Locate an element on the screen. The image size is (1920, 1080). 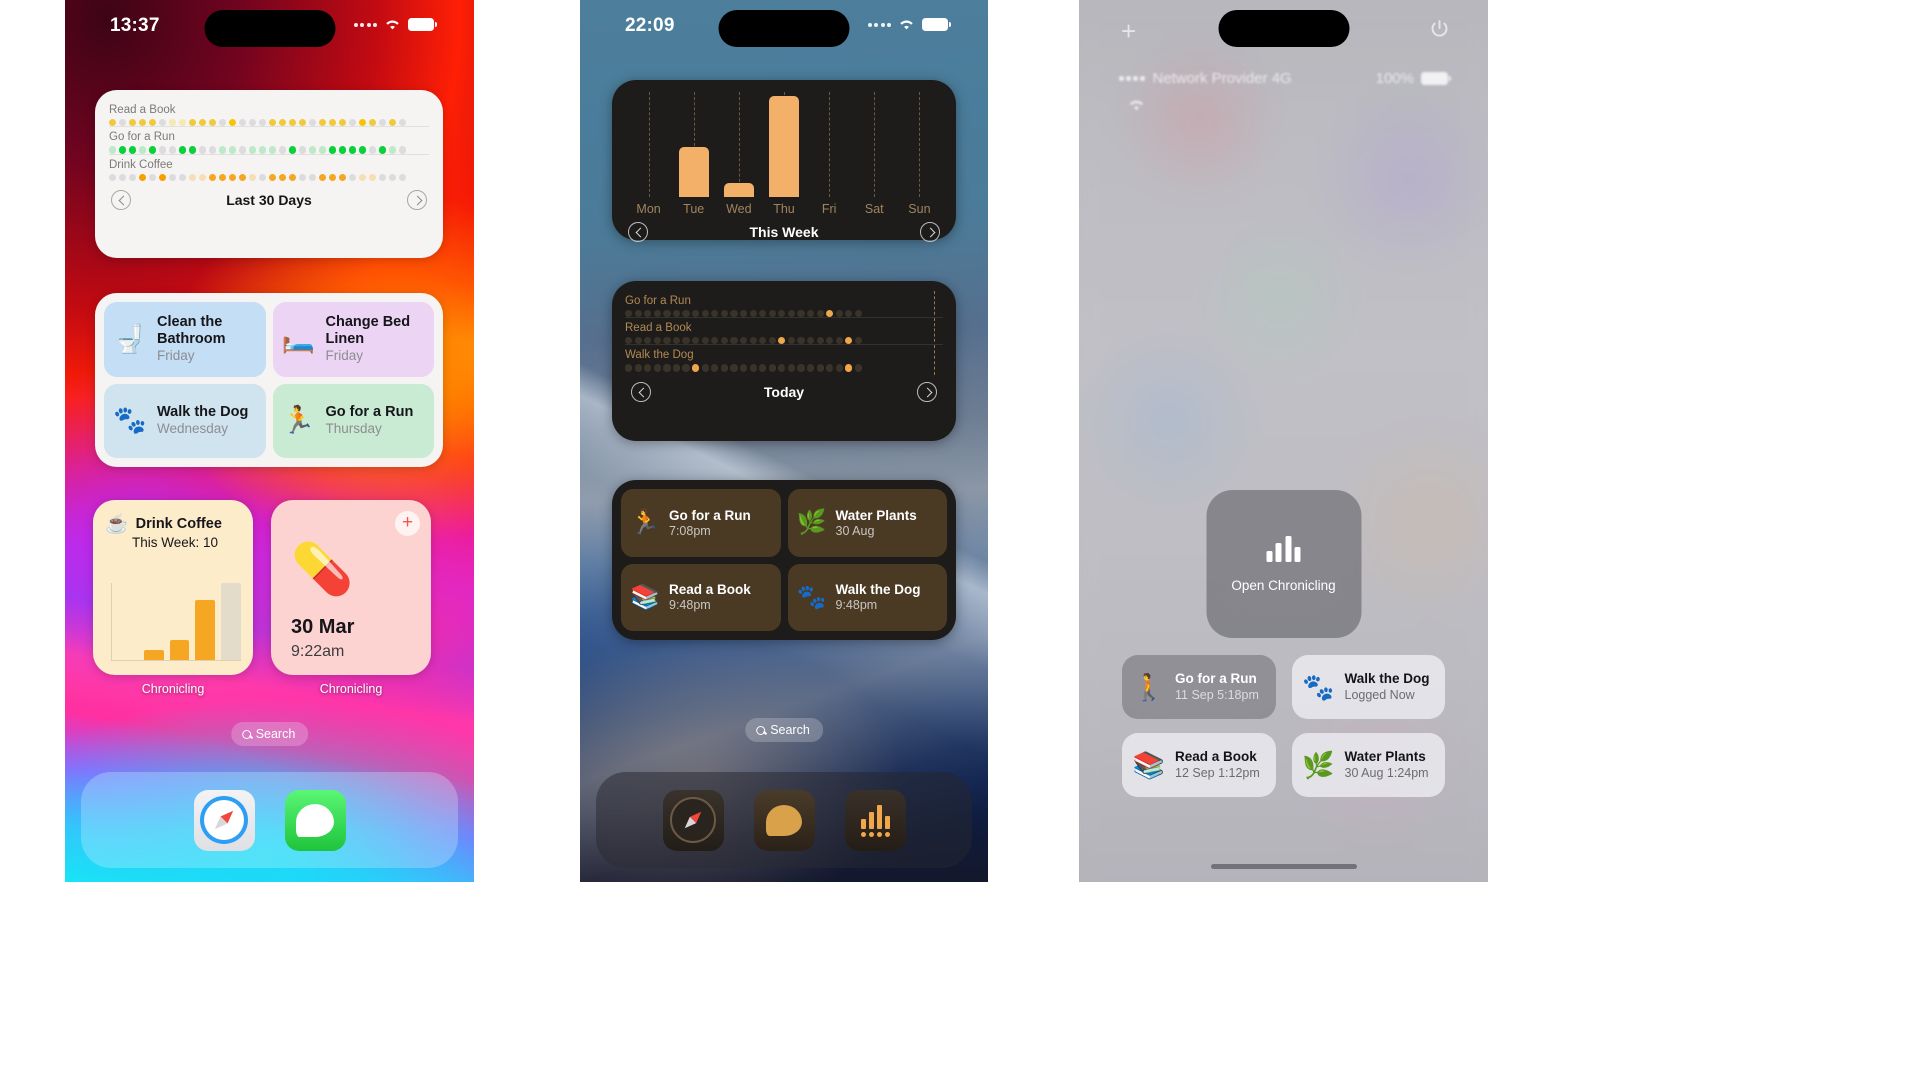
habit-grid-footer: Today is located at coordinates (784, 391).